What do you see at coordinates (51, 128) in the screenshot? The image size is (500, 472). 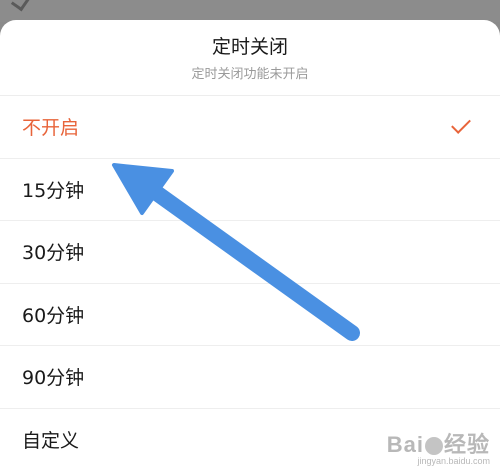 I see `option-label: 不开启` at bounding box center [51, 128].